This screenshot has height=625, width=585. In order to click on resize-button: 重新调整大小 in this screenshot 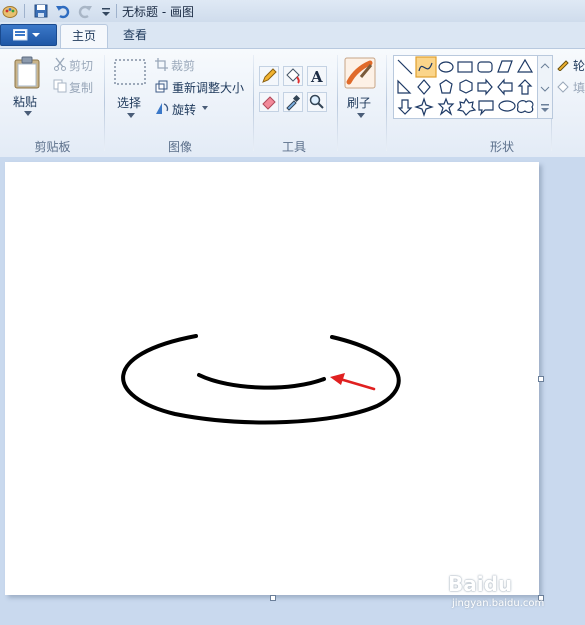, I will do `click(208, 87)`.